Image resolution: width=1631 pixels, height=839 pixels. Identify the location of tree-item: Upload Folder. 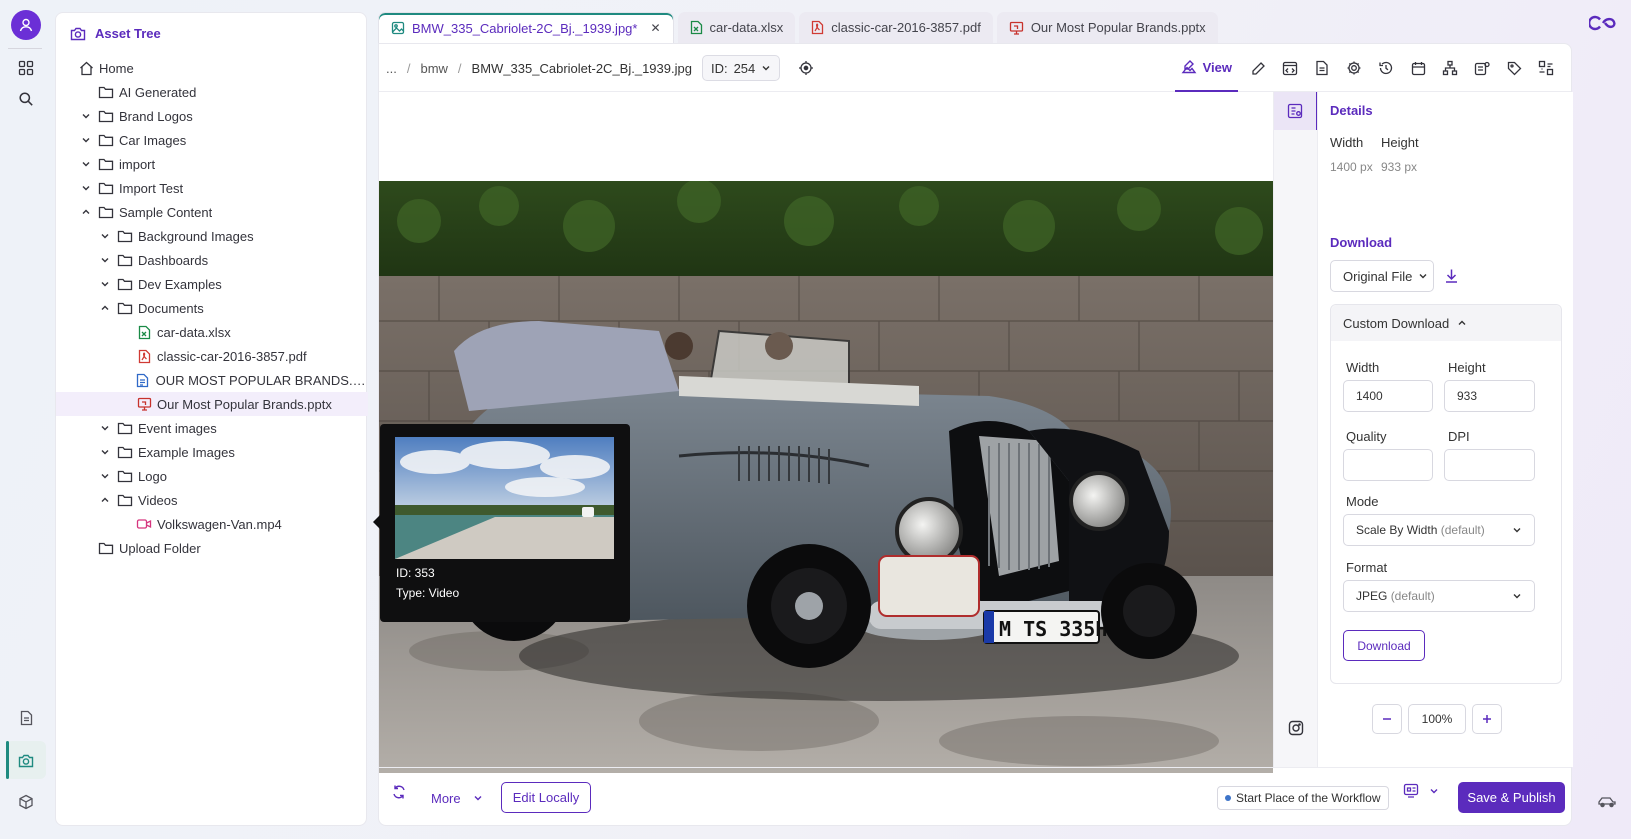
(212, 548).